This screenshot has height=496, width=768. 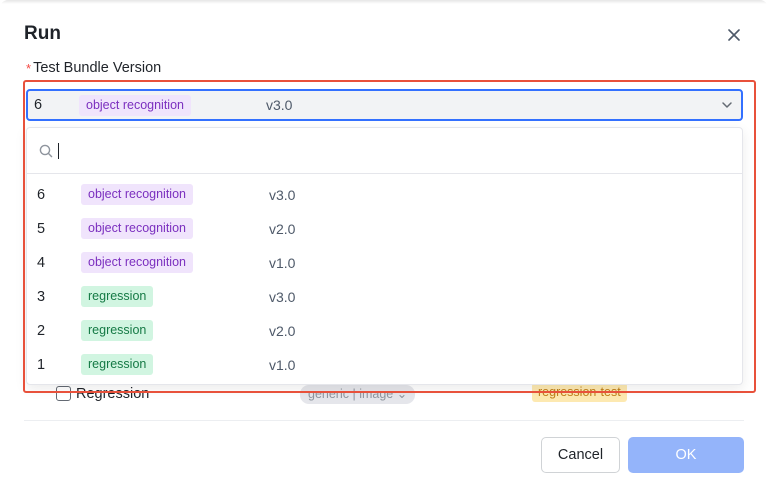 I want to click on selected-id: 6, so click(x=38, y=105).